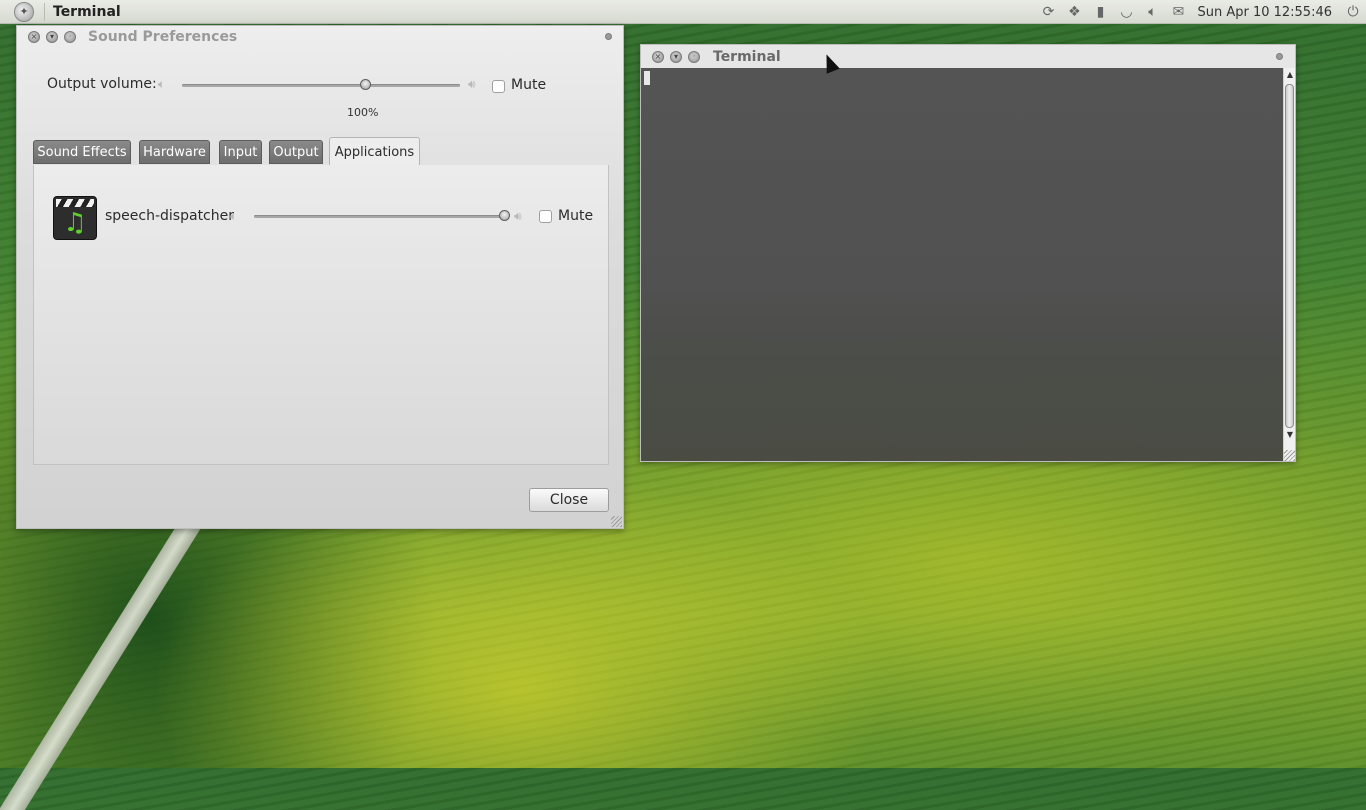  What do you see at coordinates (1279, 56) in the screenshot?
I see `terminal-menu-icon` at bounding box center [1279, 56].